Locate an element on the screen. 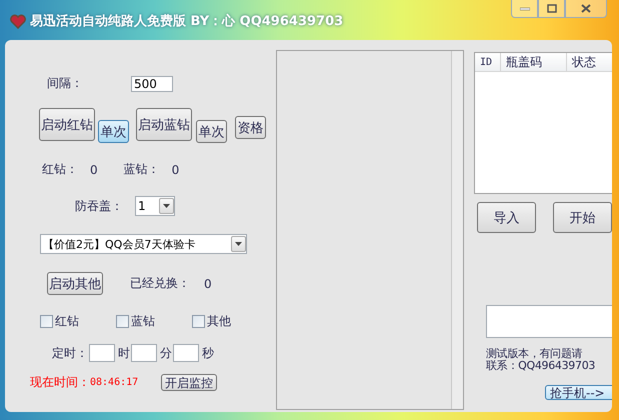  current-time-value: 08:46:17 is located at coordinates (114, 382).